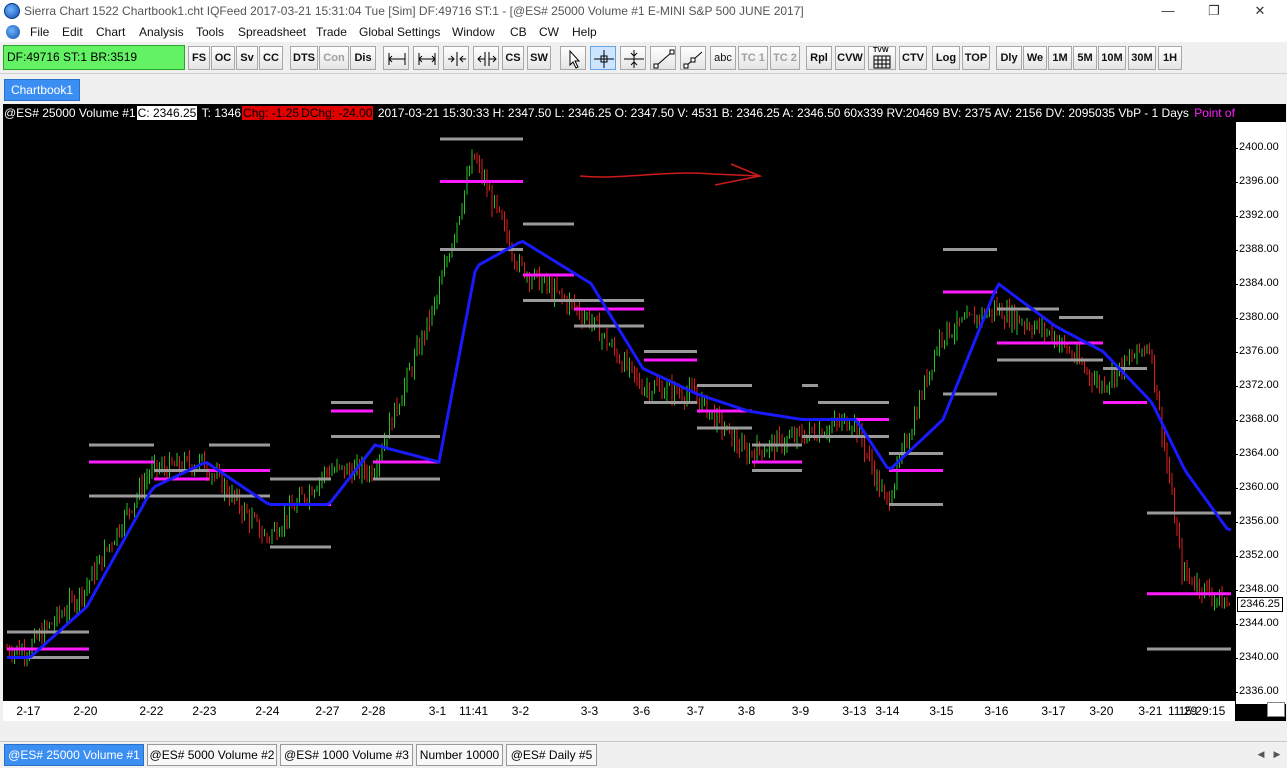 The height and width of the screenshot is (768, 1287). I want to click on menu-global-settings: Global Settings, so click(399, 32).